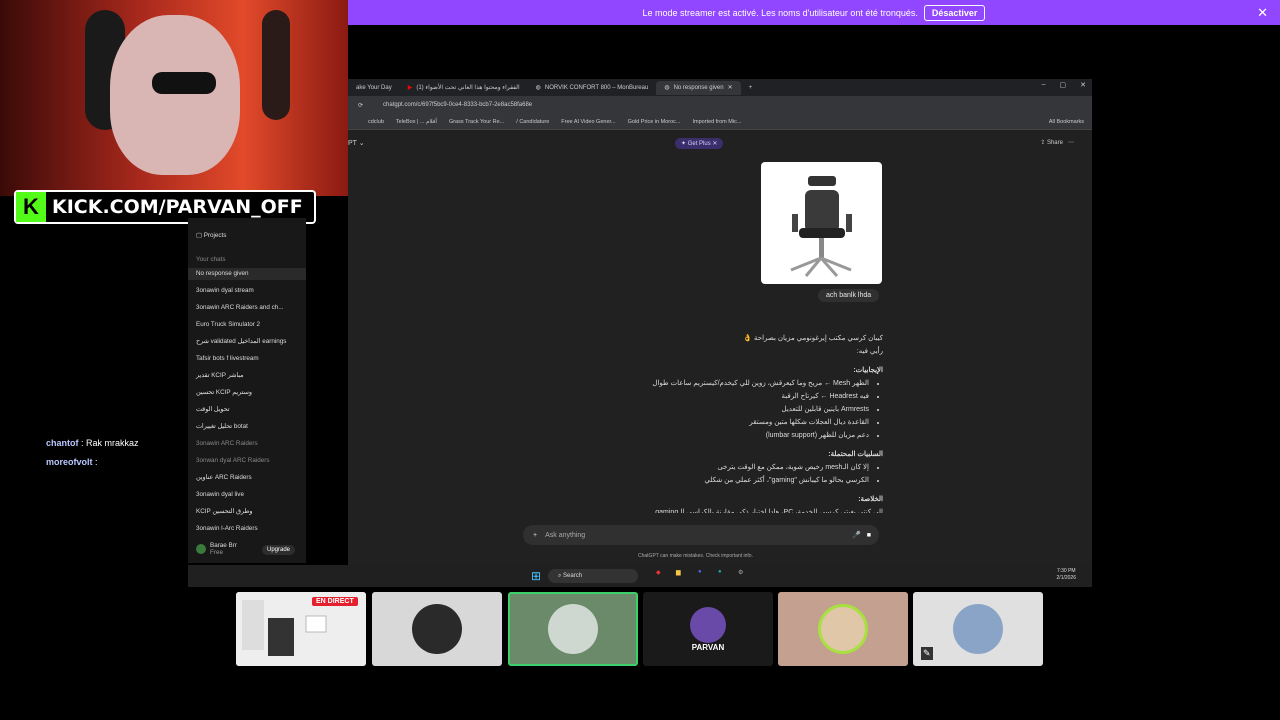 This screenshot has width=1280, height=720. I want to click on list-item: دعم مزيان للظهر (lumbar support), so click(701, 435).